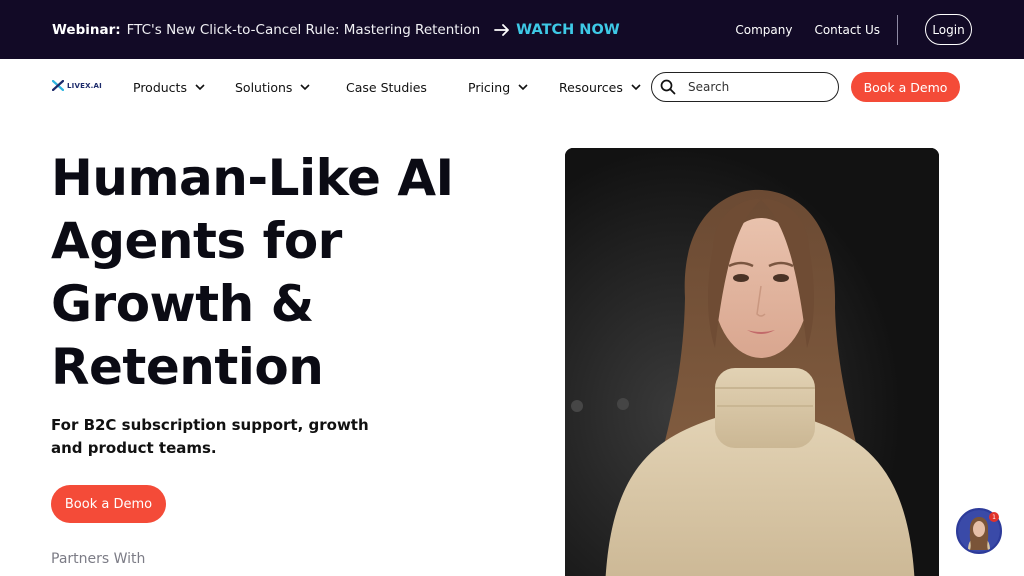  Describe the element at coordinates (108, 504) in the screenshot. I see `book-demo-hero-button: Book a Demo` at that location.